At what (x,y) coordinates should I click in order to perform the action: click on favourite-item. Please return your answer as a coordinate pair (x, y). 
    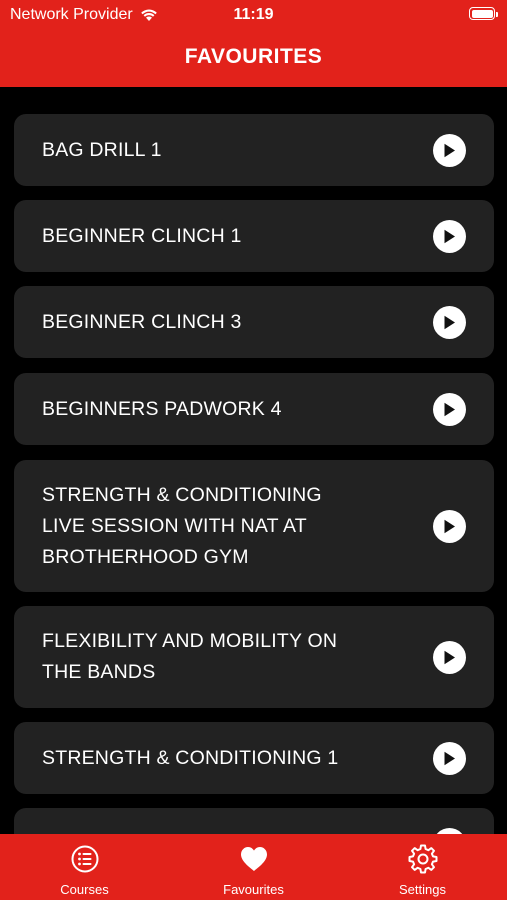
    Looking at the image, I should click on (254, 821).